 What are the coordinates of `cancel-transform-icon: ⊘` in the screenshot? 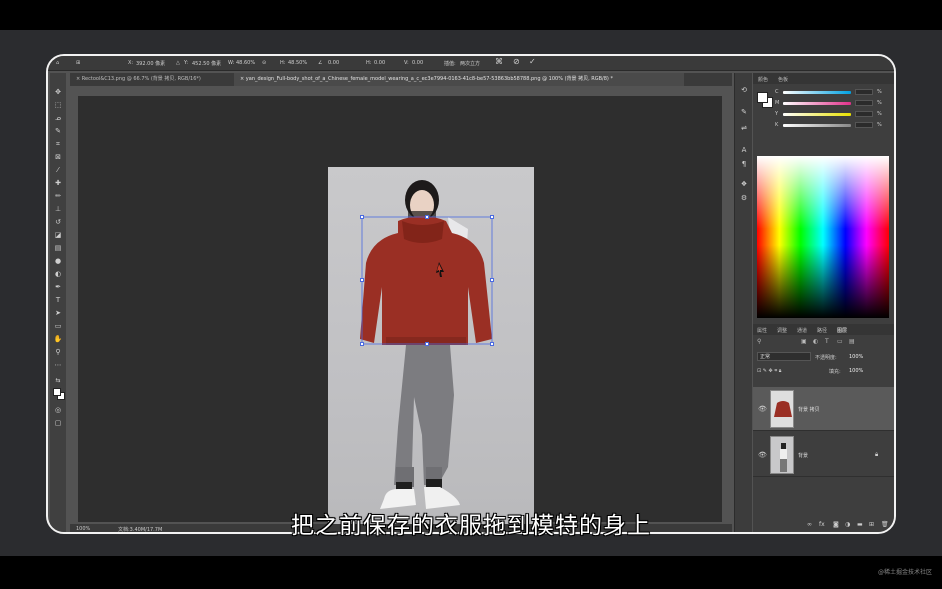 It's located at (516, 61).